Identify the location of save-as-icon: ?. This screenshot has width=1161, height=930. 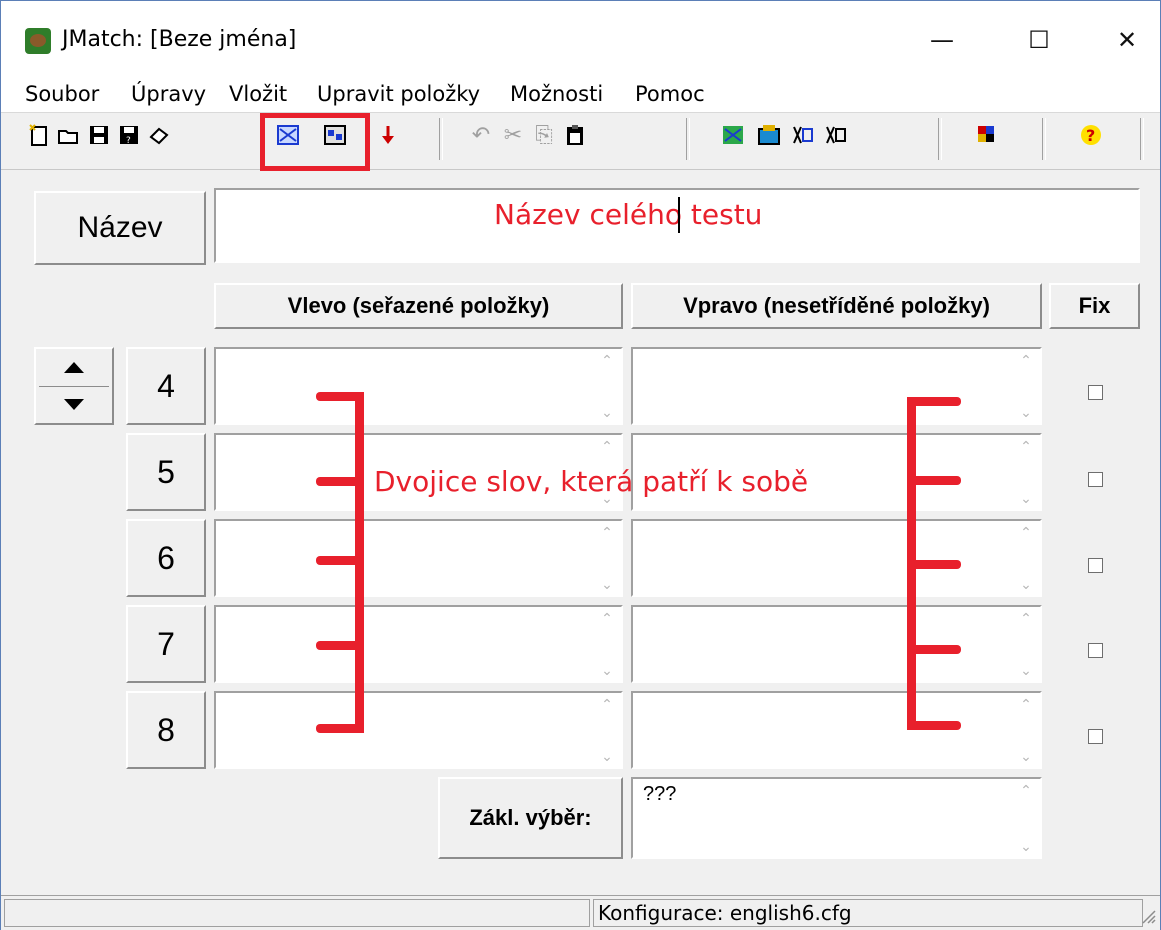
(129, 135).